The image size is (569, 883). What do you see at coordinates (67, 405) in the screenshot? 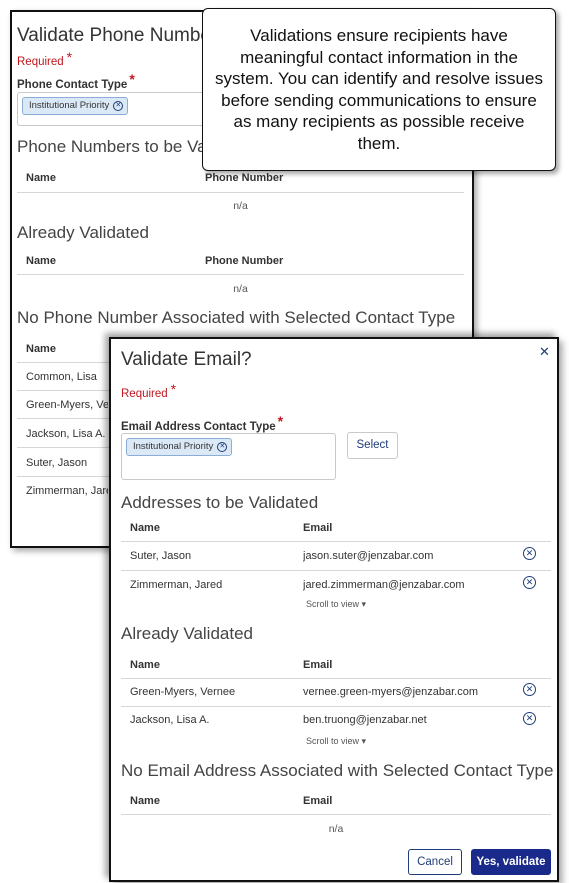
I see `table-row: Green-Myers, Vernee` at bounding box center [67, 405].